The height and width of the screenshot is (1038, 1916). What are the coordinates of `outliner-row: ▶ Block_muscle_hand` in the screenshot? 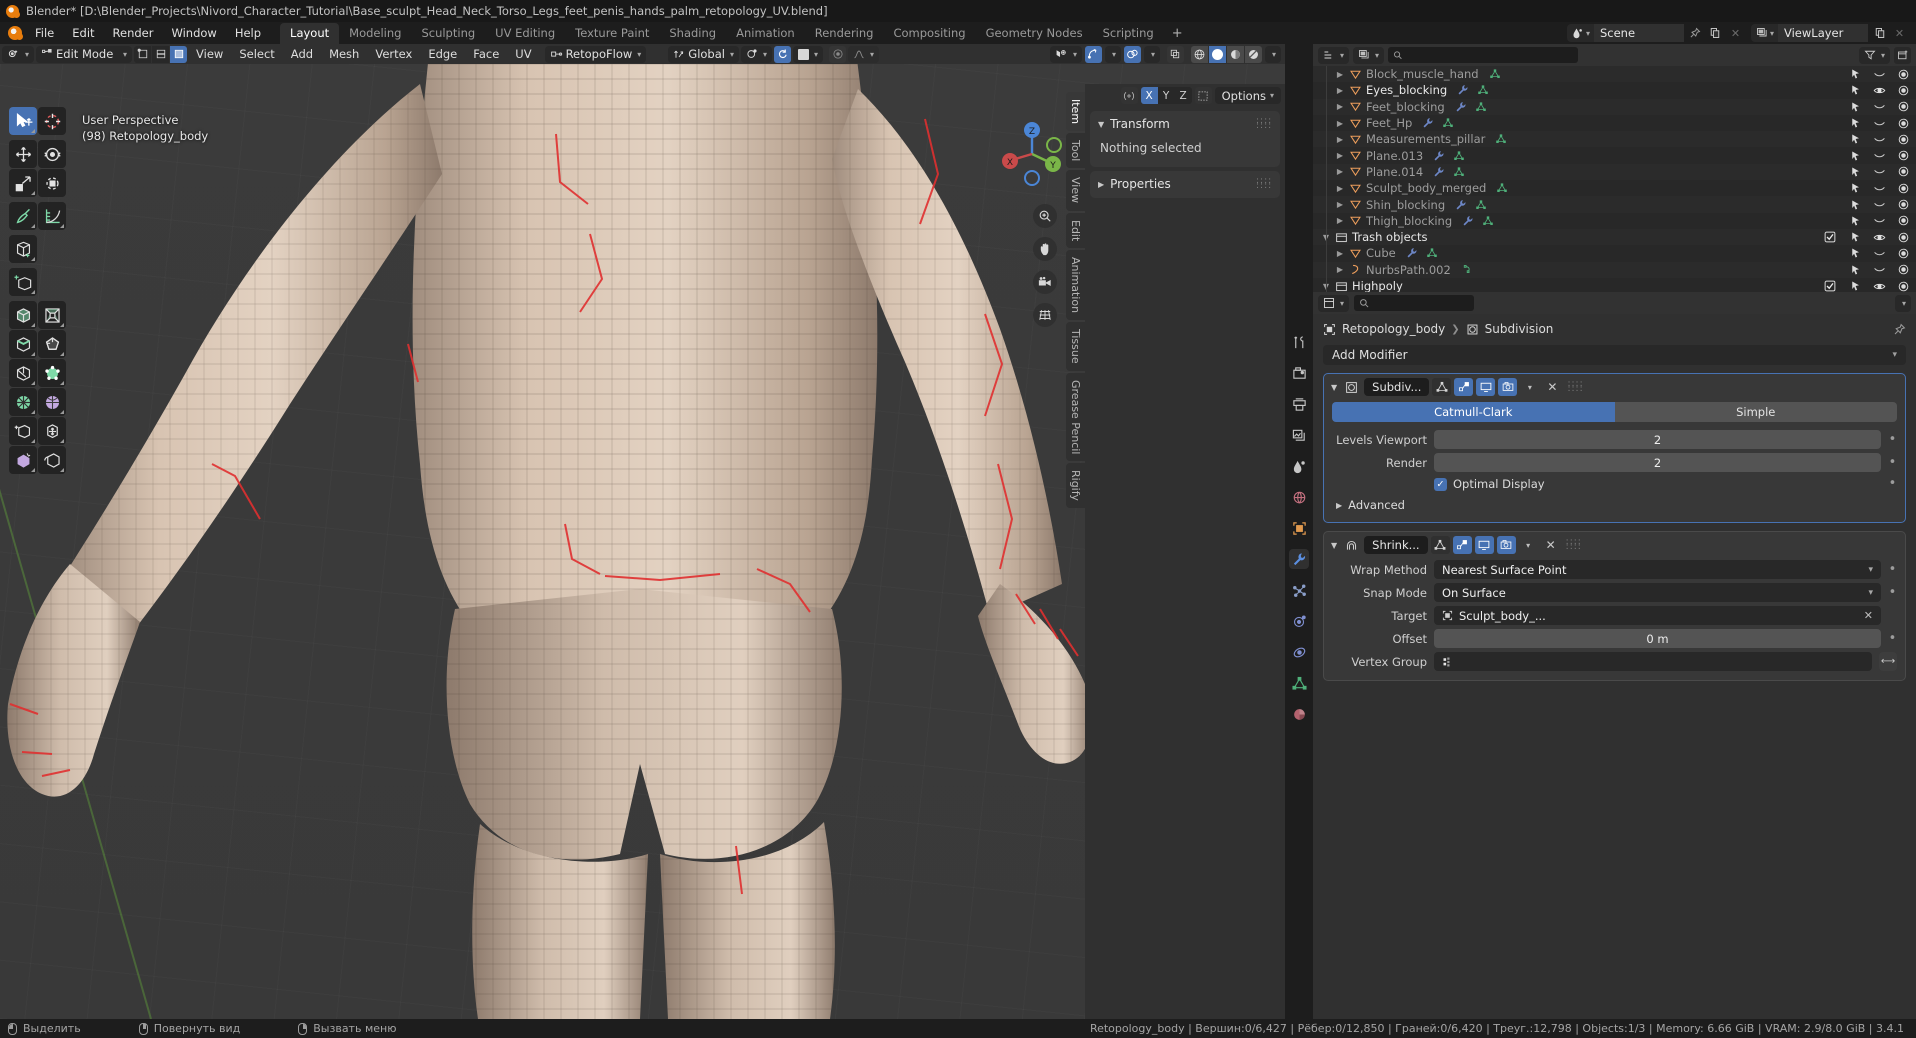 It's located at (1614, 74).